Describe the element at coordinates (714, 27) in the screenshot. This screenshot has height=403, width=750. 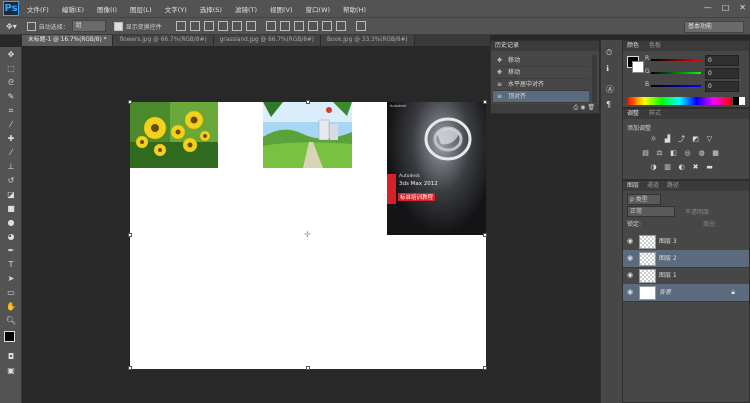
I see `workspace-dropdown: 基本功能` at that location.